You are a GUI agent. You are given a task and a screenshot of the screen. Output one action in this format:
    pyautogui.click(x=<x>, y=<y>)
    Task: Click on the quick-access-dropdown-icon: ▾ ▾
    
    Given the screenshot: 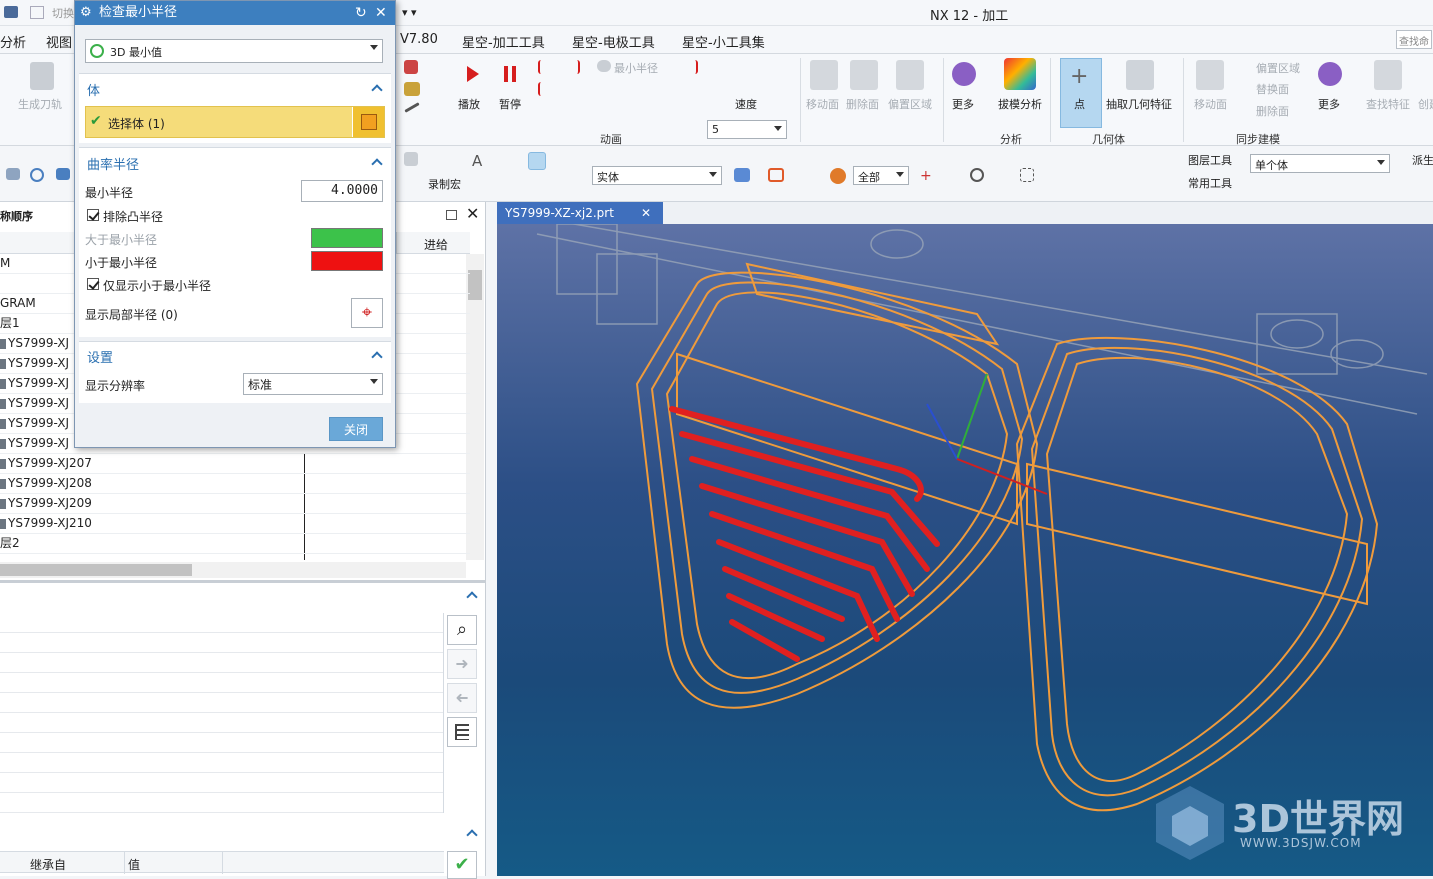 What is the action you would take?
    pyautogui.click(x=409, y=12)
    